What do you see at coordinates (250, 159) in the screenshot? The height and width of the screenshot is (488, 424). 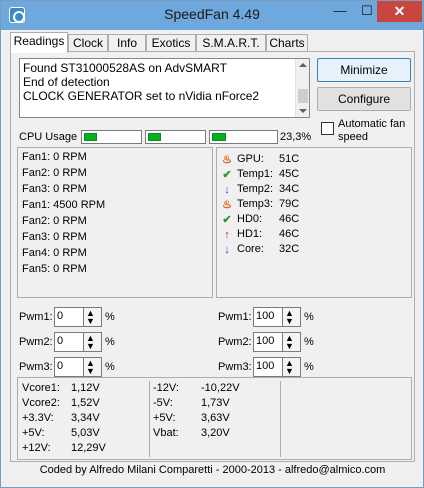 I see `temp-label: GPU:` at bounding box center [250, 159].